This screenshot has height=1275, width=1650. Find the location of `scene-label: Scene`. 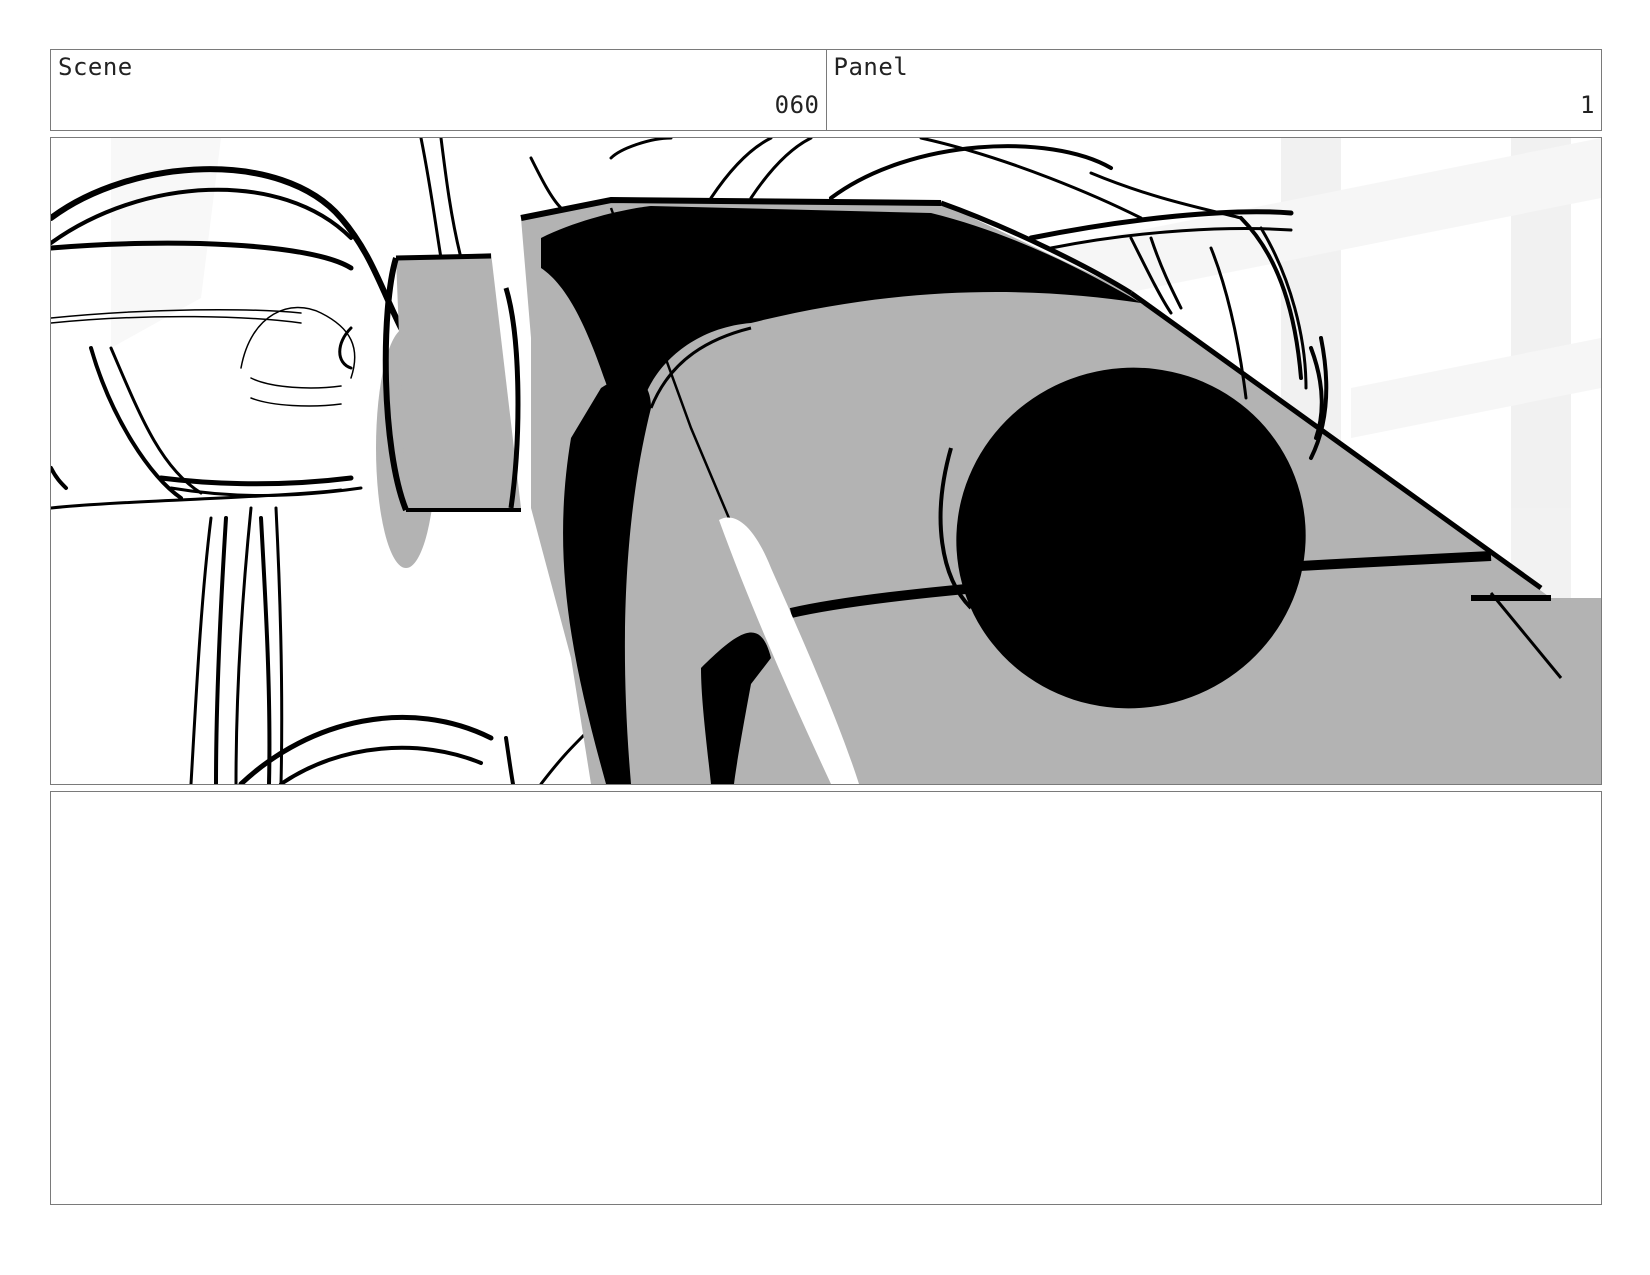

scene-label: Scene is located at coordinates (95, 67).